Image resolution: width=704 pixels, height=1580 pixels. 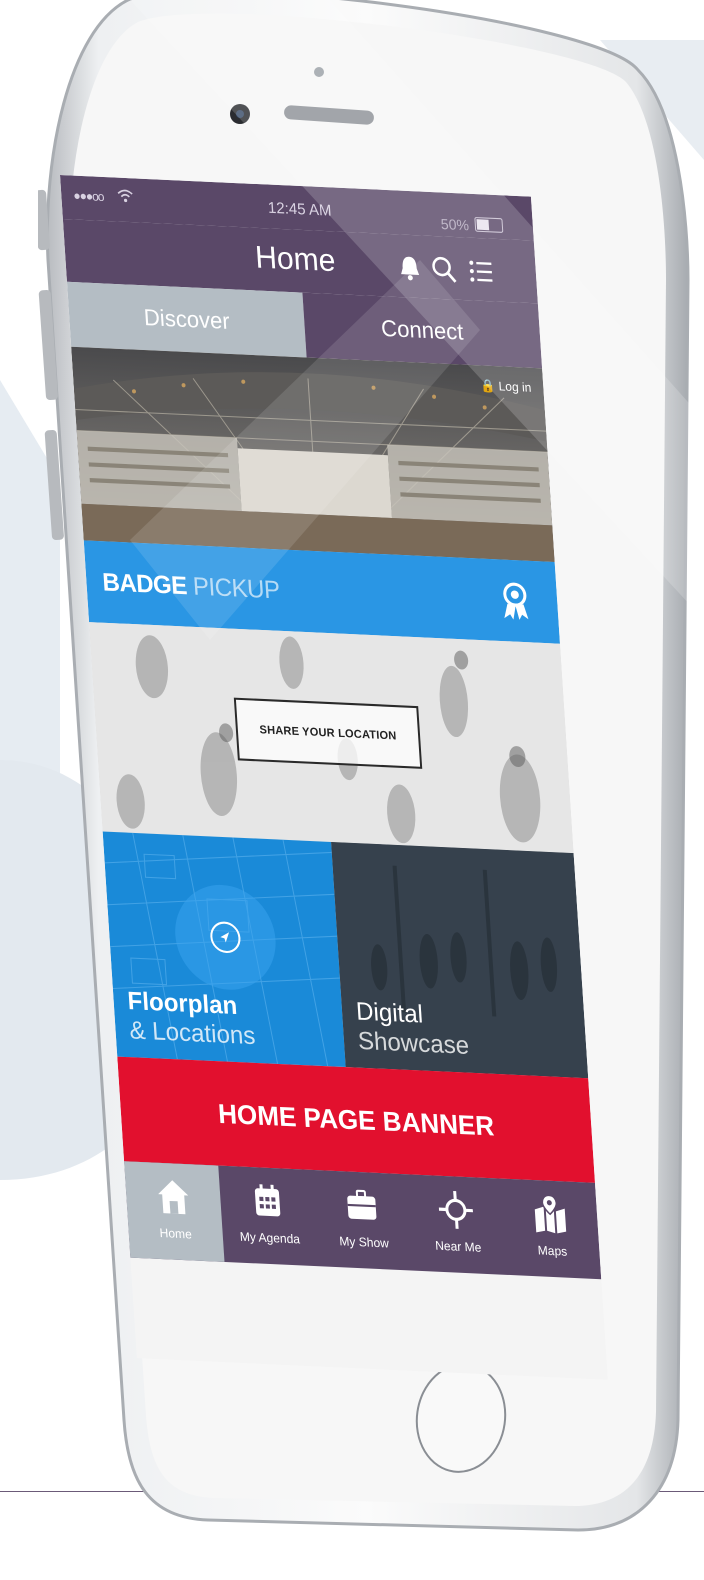 I want to click on tab-connect: Connect, so click(x=422, y=331).